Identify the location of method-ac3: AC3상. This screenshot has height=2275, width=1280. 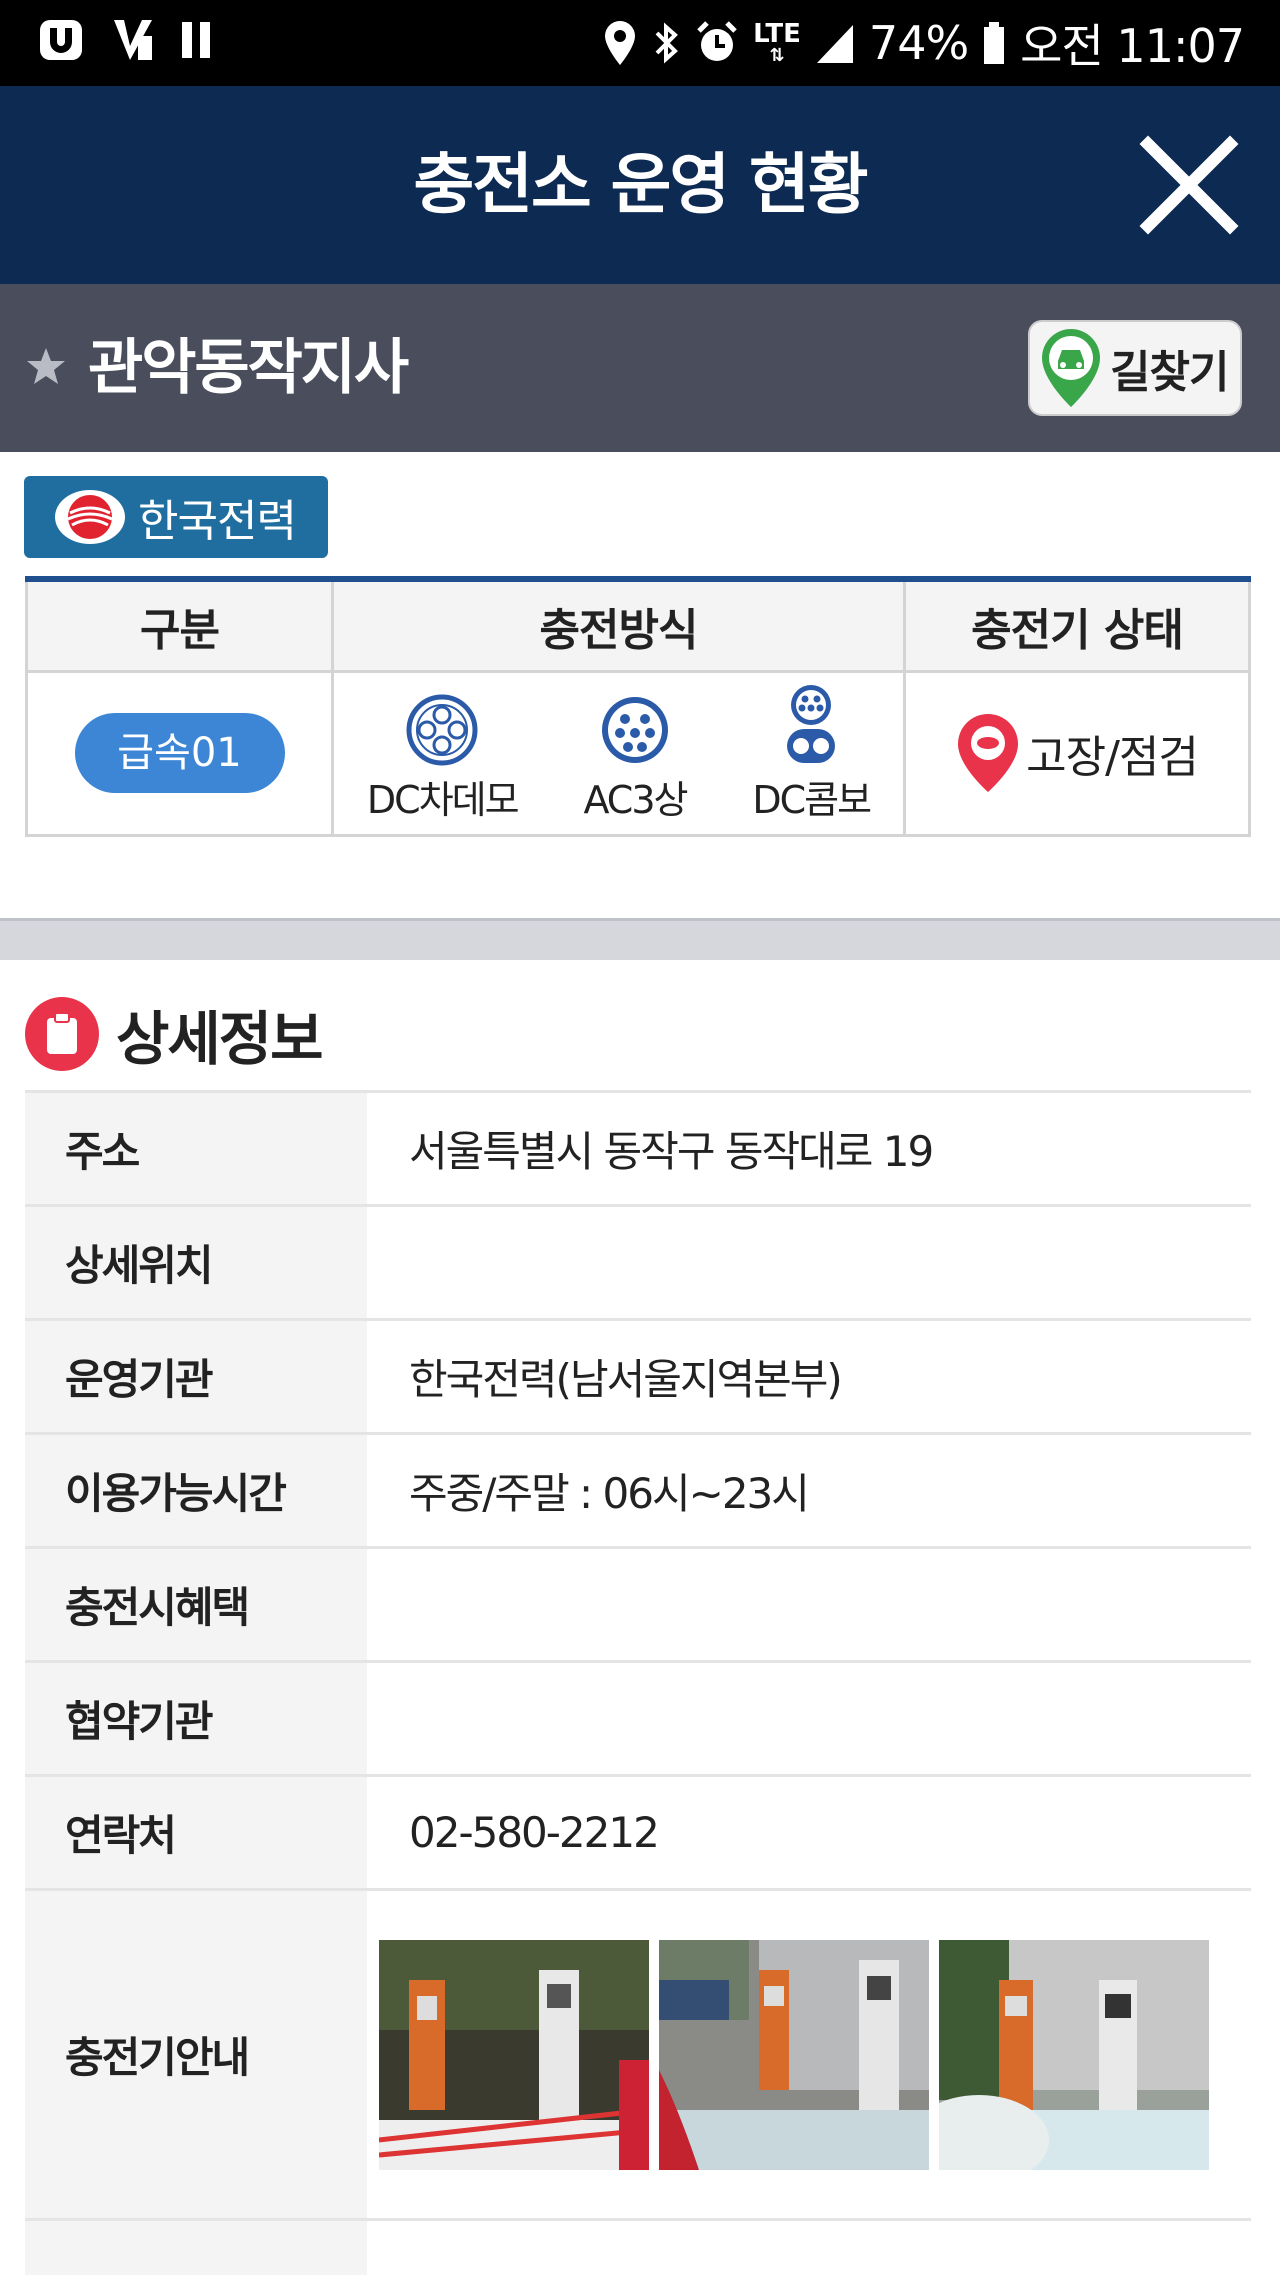
(635, 758).